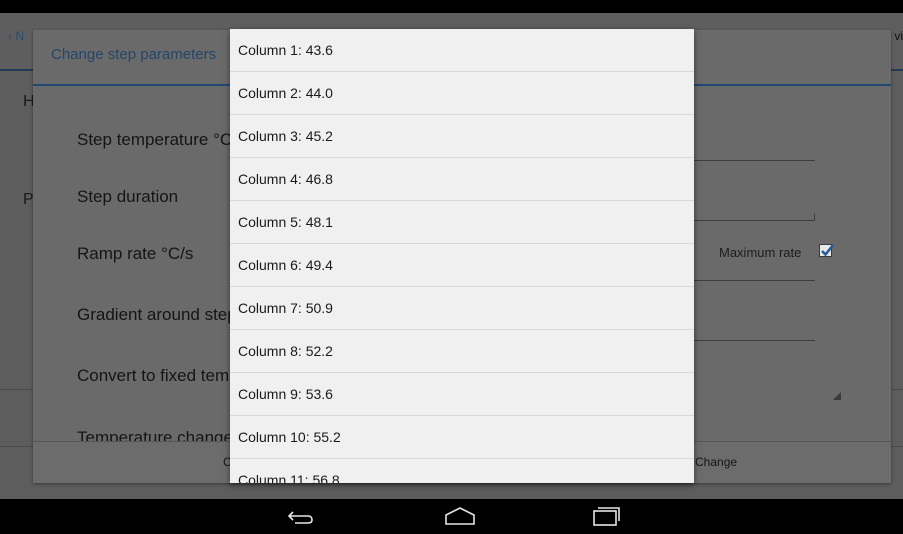 The height and width of the screenshot is (534, 903). What do you see at coordinates (462, 50) in the screenshot?
I see `column-option: Column 1: 43.6` at bounding box center [462, 50].